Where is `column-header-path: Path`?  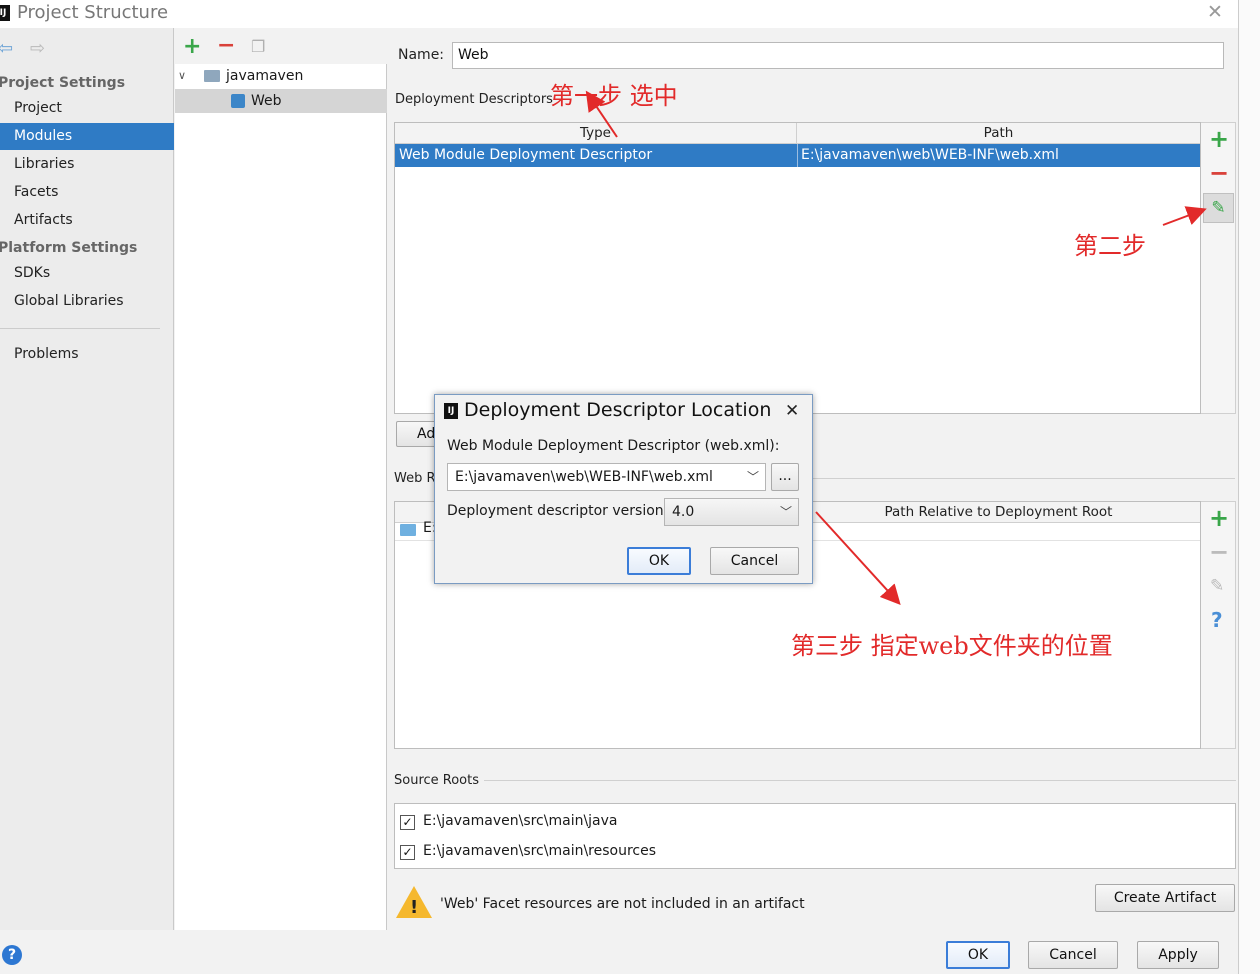
column-header-path: Path is located at coordinates (998, 133).